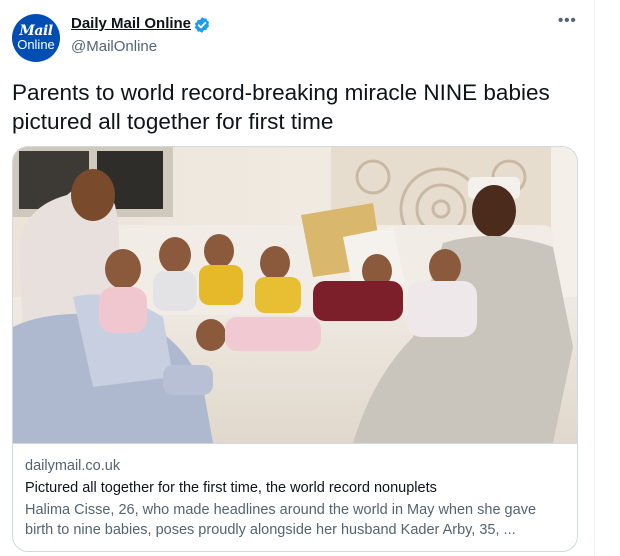 The width and height of the screenshot is (620, 556). Describe the element at coordinates (36, 44) in the screenshot. I see `avatar-text-online: Online` at that location.